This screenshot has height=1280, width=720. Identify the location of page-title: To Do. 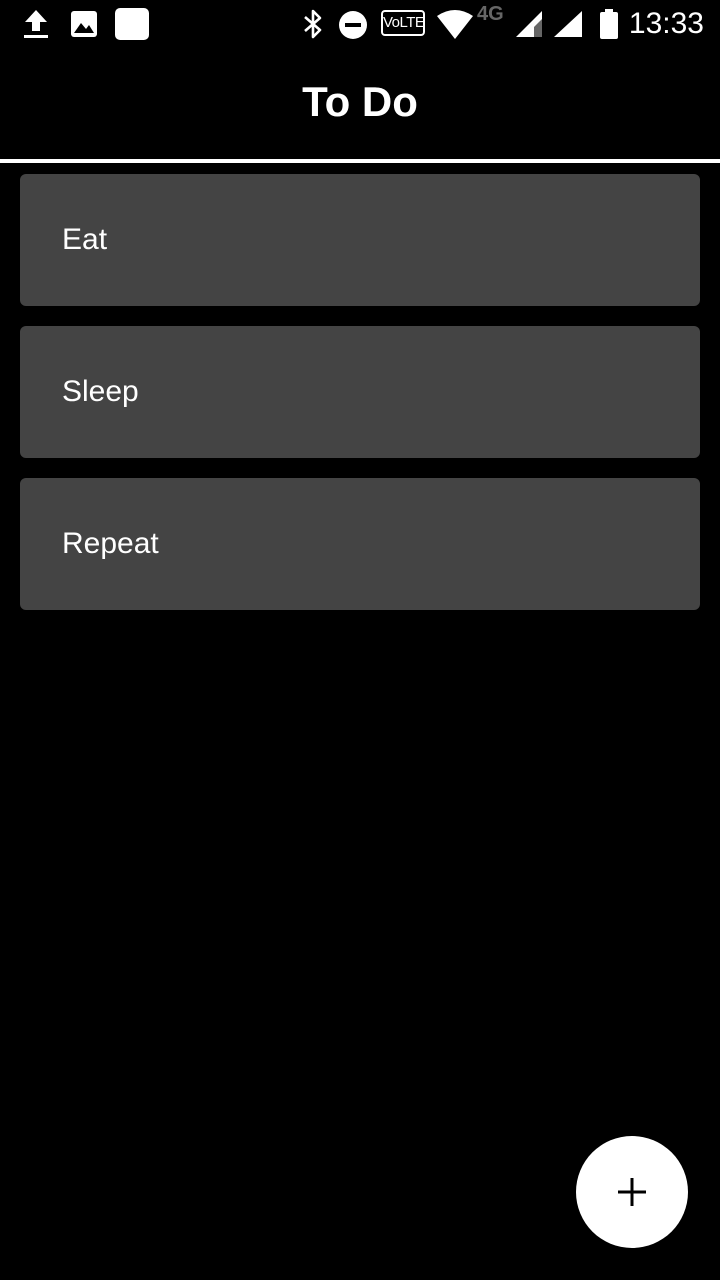
(360, 101).